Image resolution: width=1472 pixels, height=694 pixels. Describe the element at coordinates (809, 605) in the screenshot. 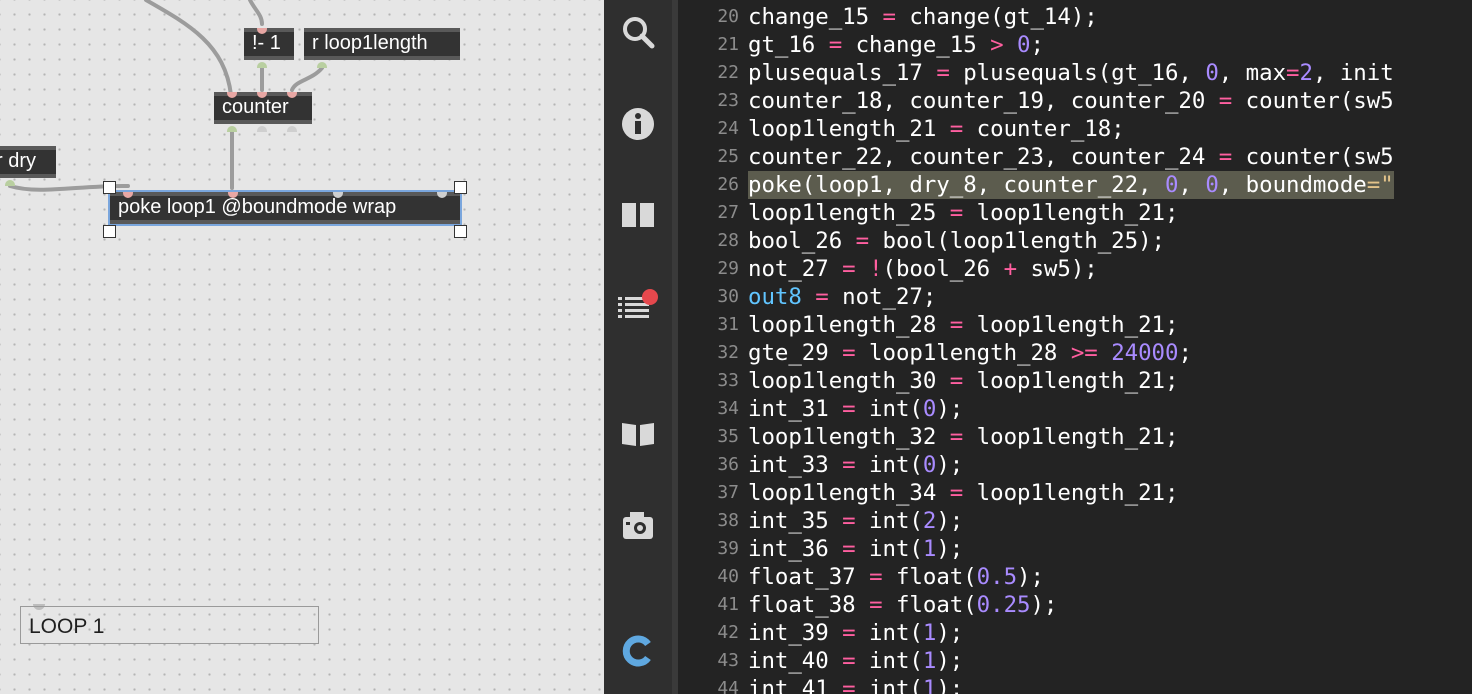

I see `code-token: float_38` at that location.